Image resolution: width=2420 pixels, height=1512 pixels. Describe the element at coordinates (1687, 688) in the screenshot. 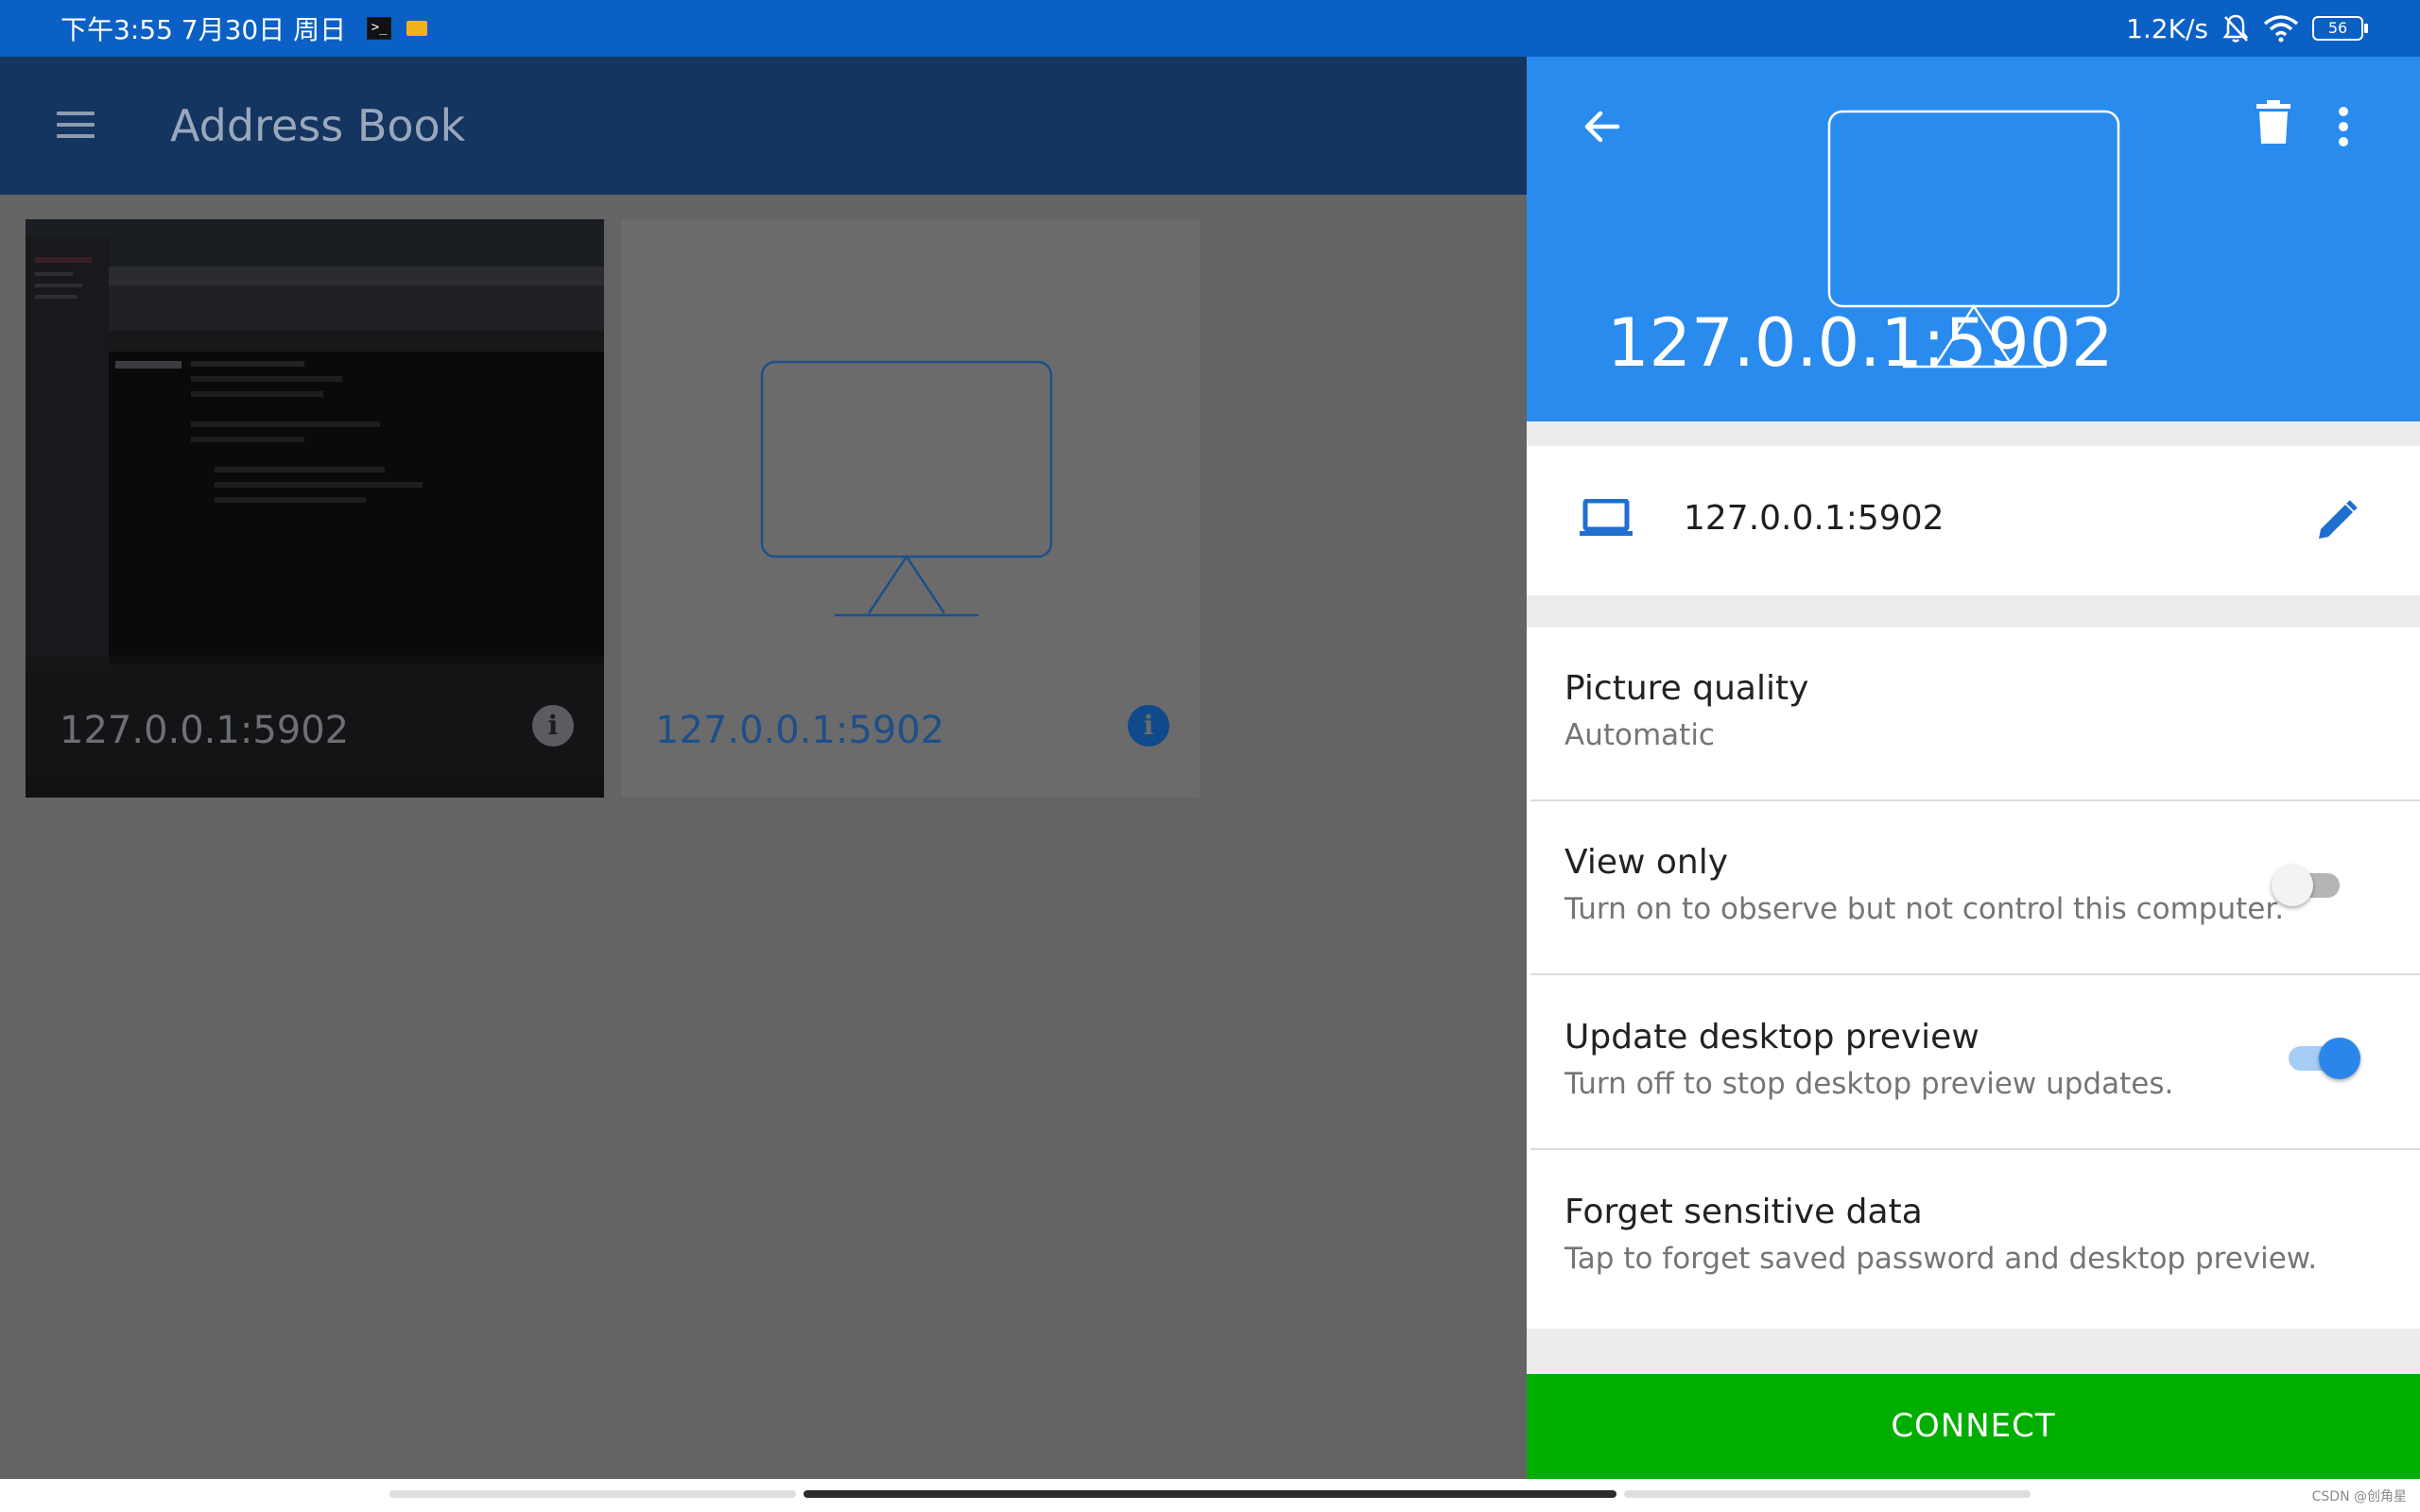

I see `setting-title: Picture quality` at that location.